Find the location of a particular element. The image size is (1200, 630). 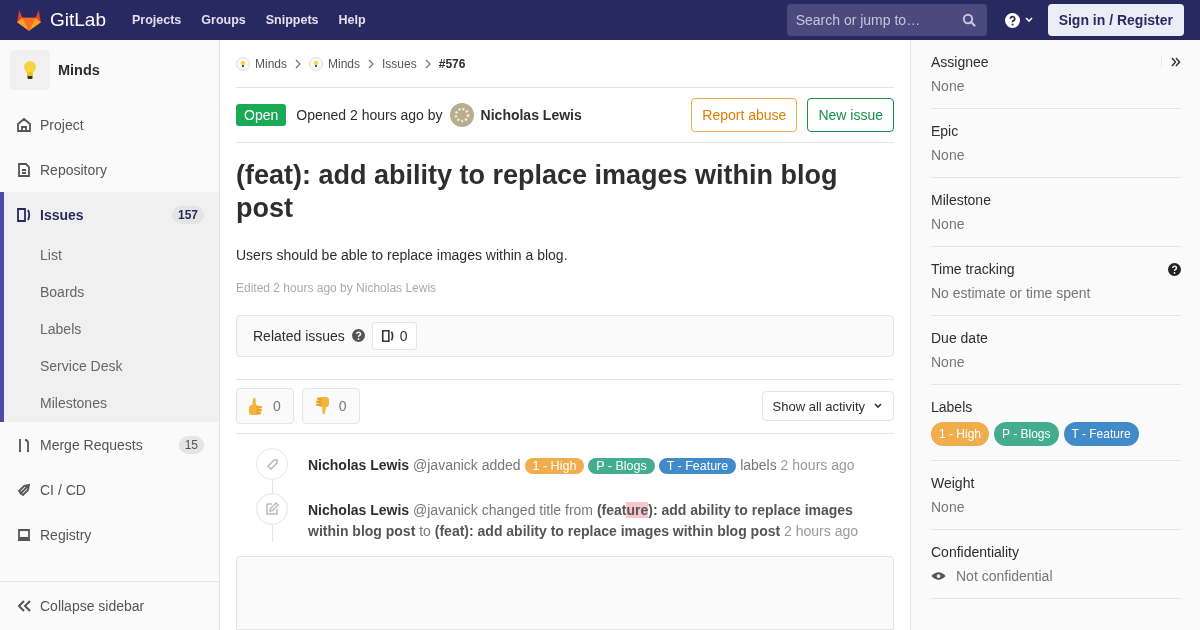

count-badge: 157 is located at coordinates (187, 214).